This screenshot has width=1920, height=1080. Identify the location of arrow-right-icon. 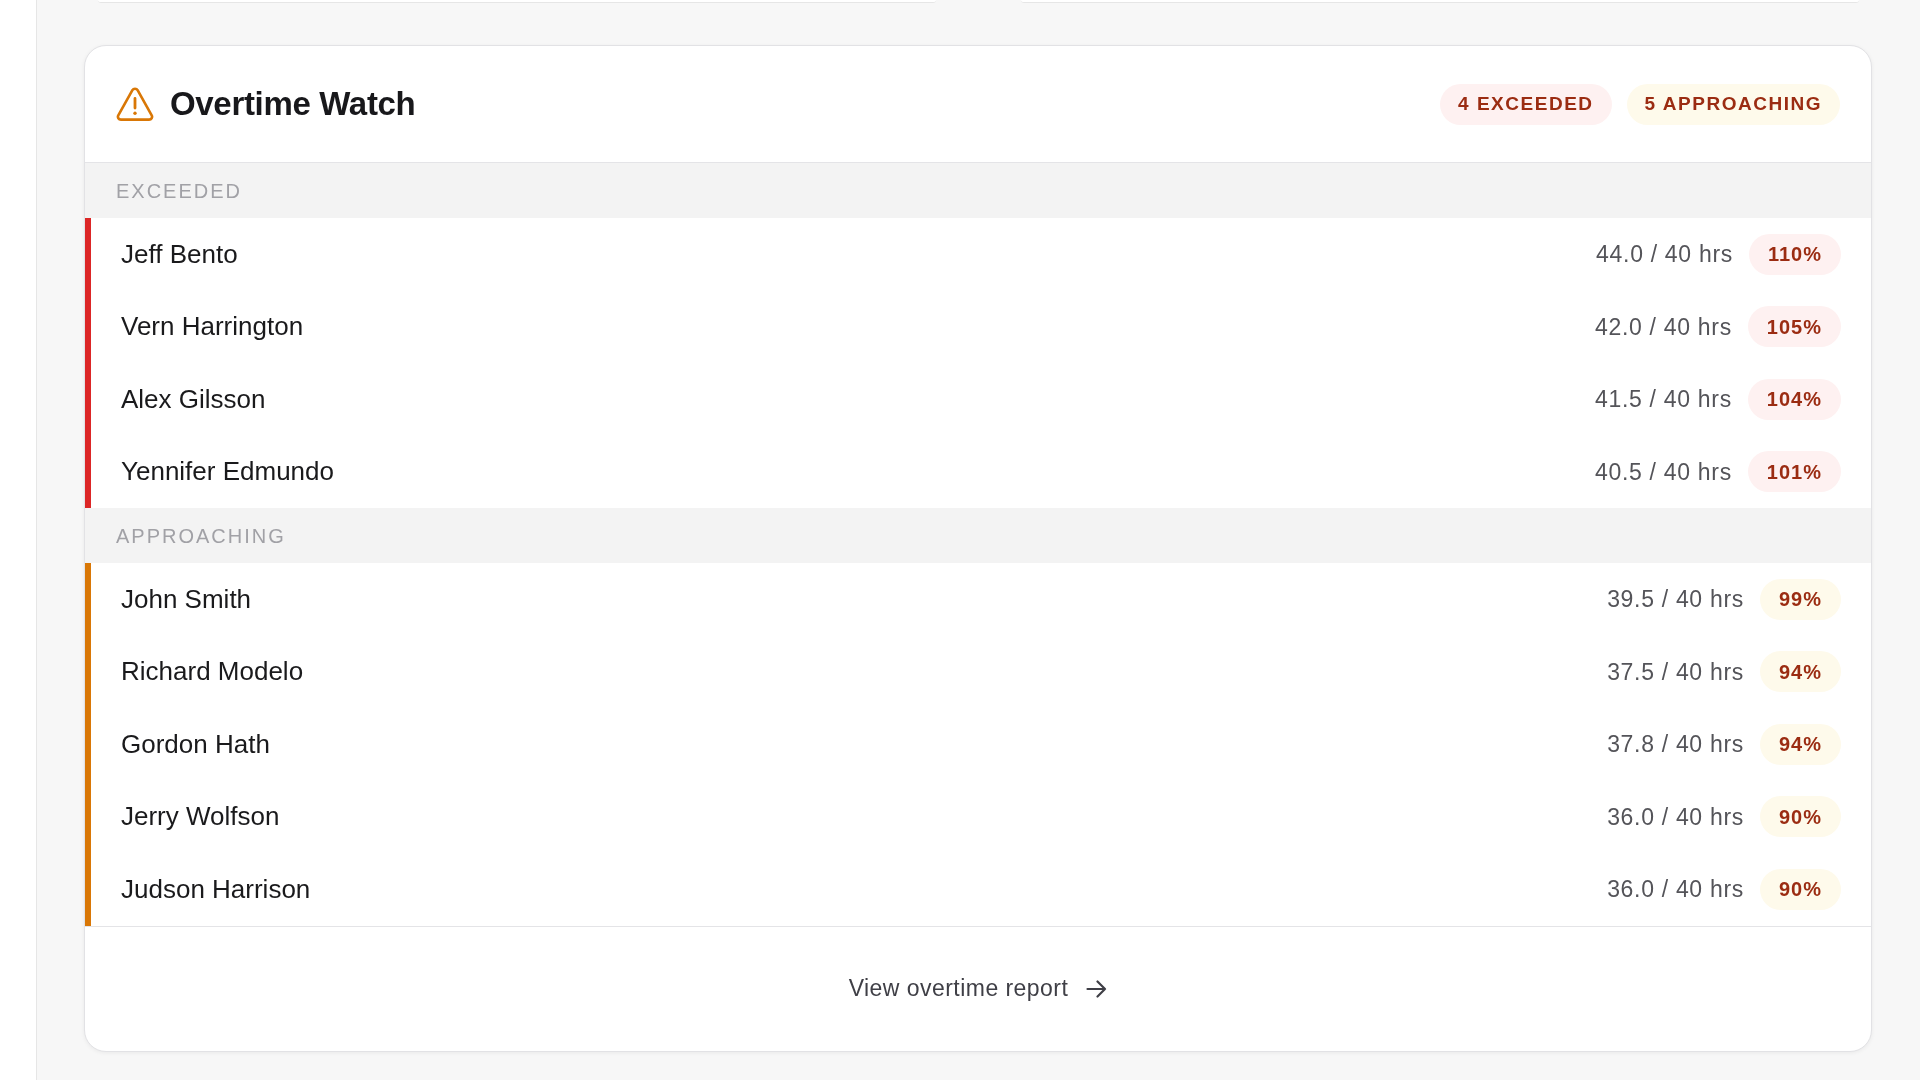
(1097, 988).